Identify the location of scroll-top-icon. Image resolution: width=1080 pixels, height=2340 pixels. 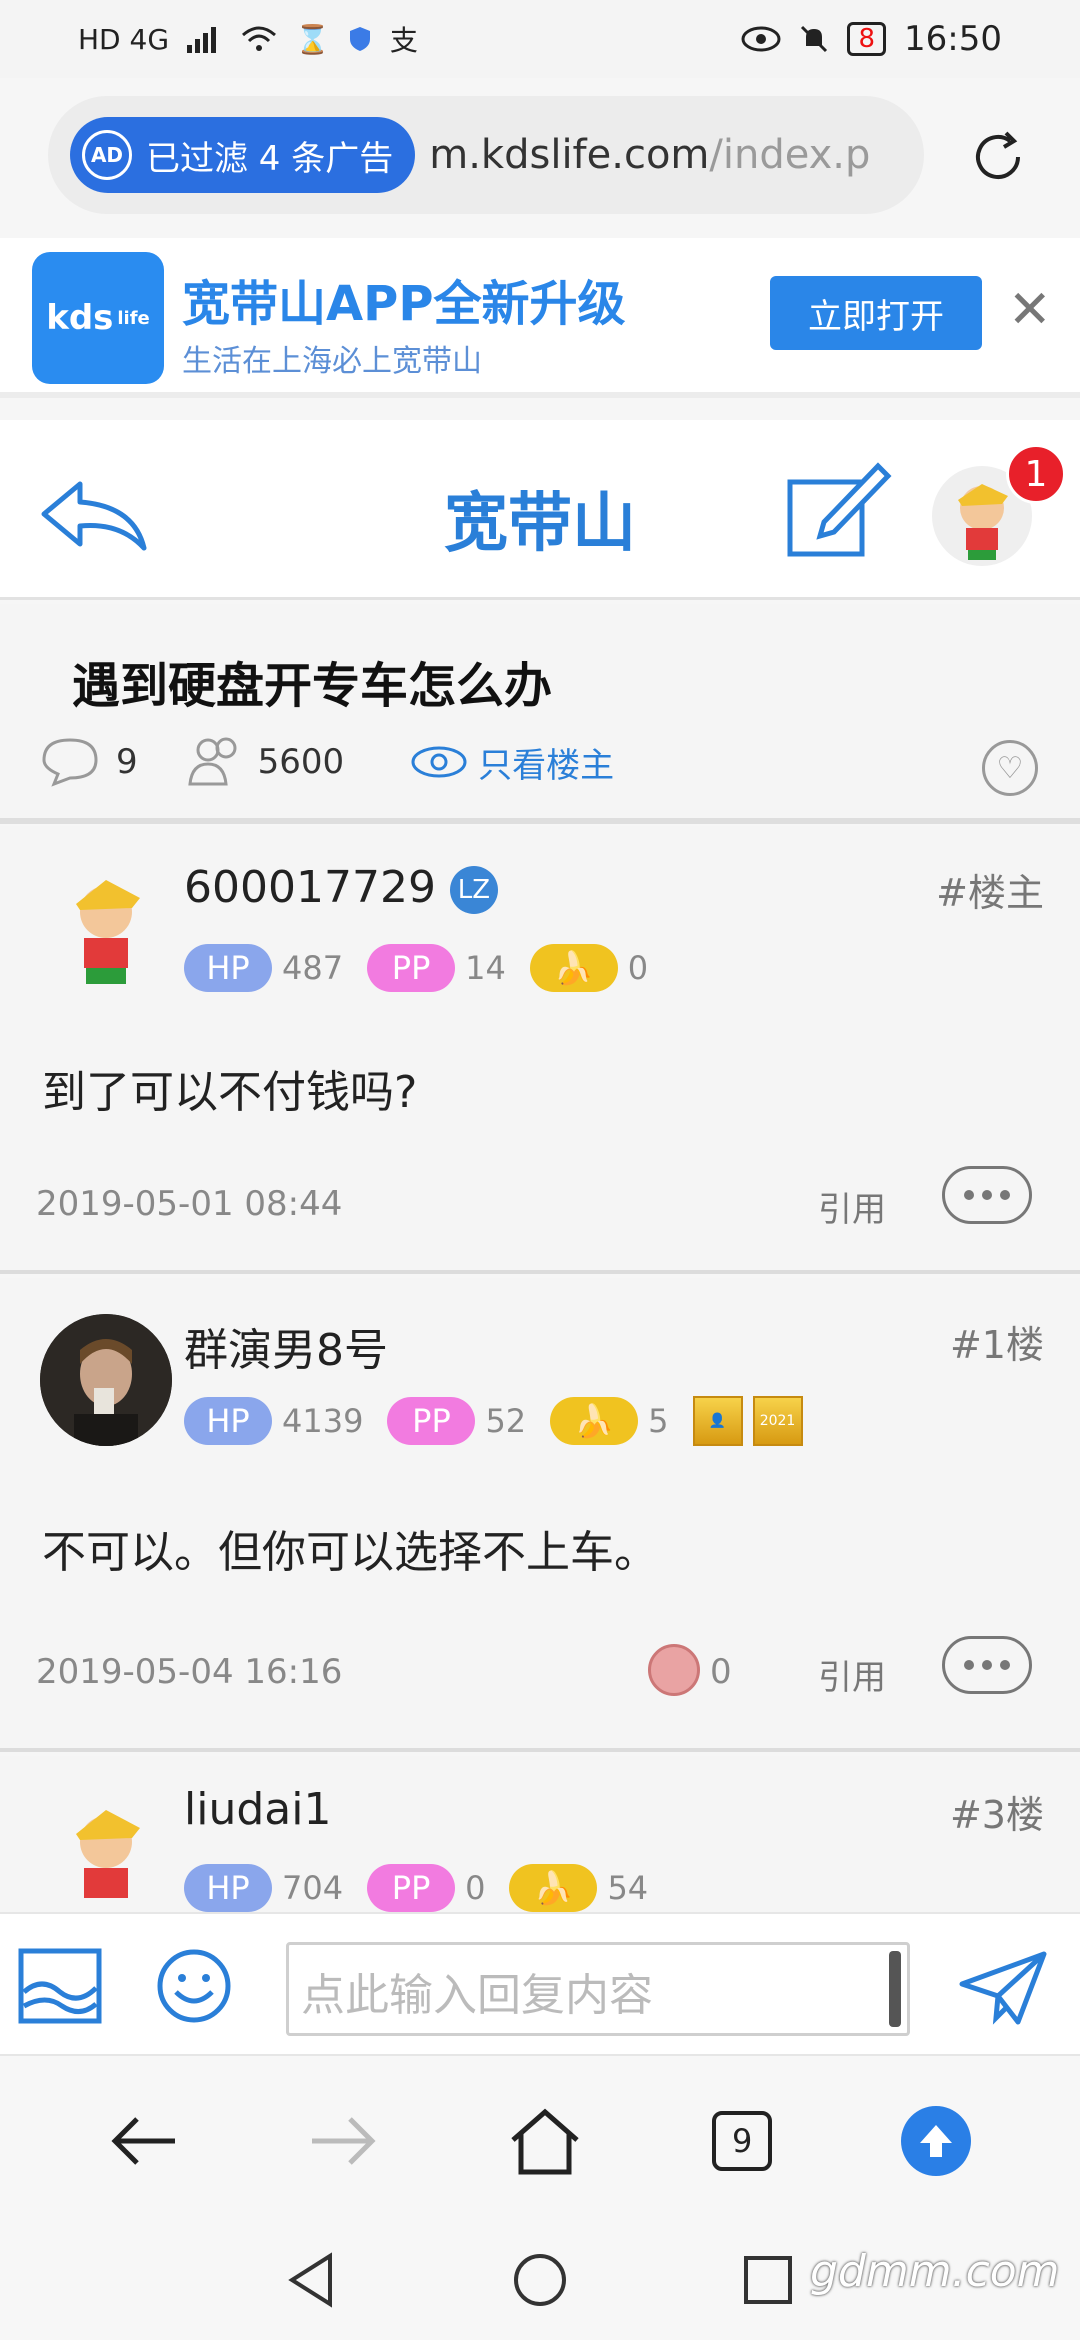
(936, 2141).